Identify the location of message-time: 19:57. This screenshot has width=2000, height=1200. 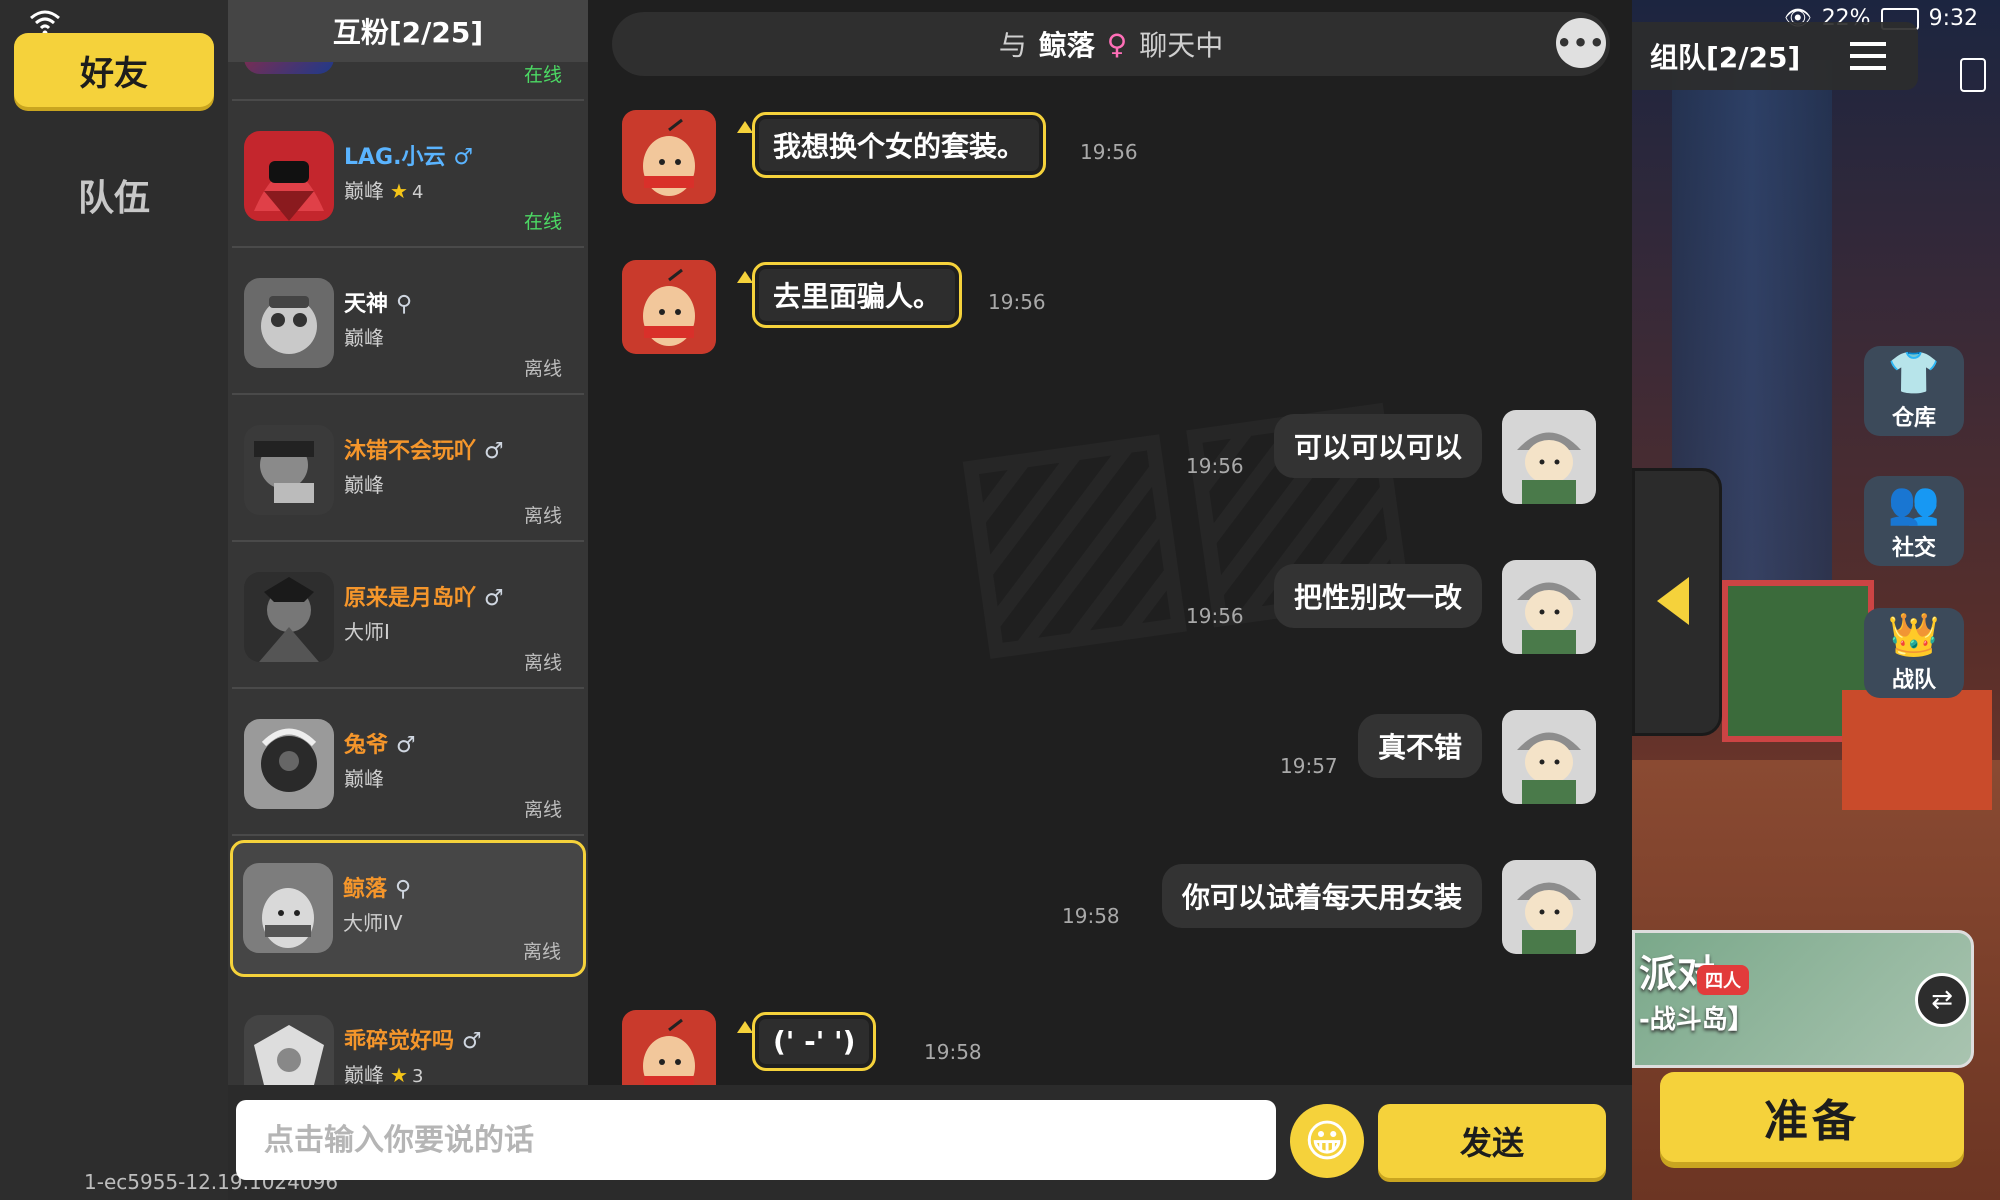
(1309, 766).